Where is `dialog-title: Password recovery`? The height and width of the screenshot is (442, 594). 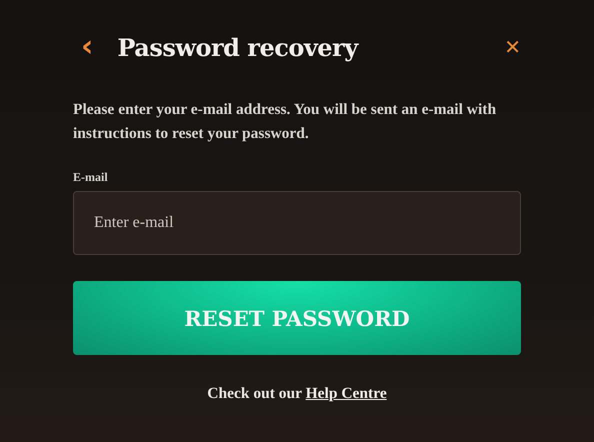 dialog-title: Password recovery is located at coordinates (237, 47).